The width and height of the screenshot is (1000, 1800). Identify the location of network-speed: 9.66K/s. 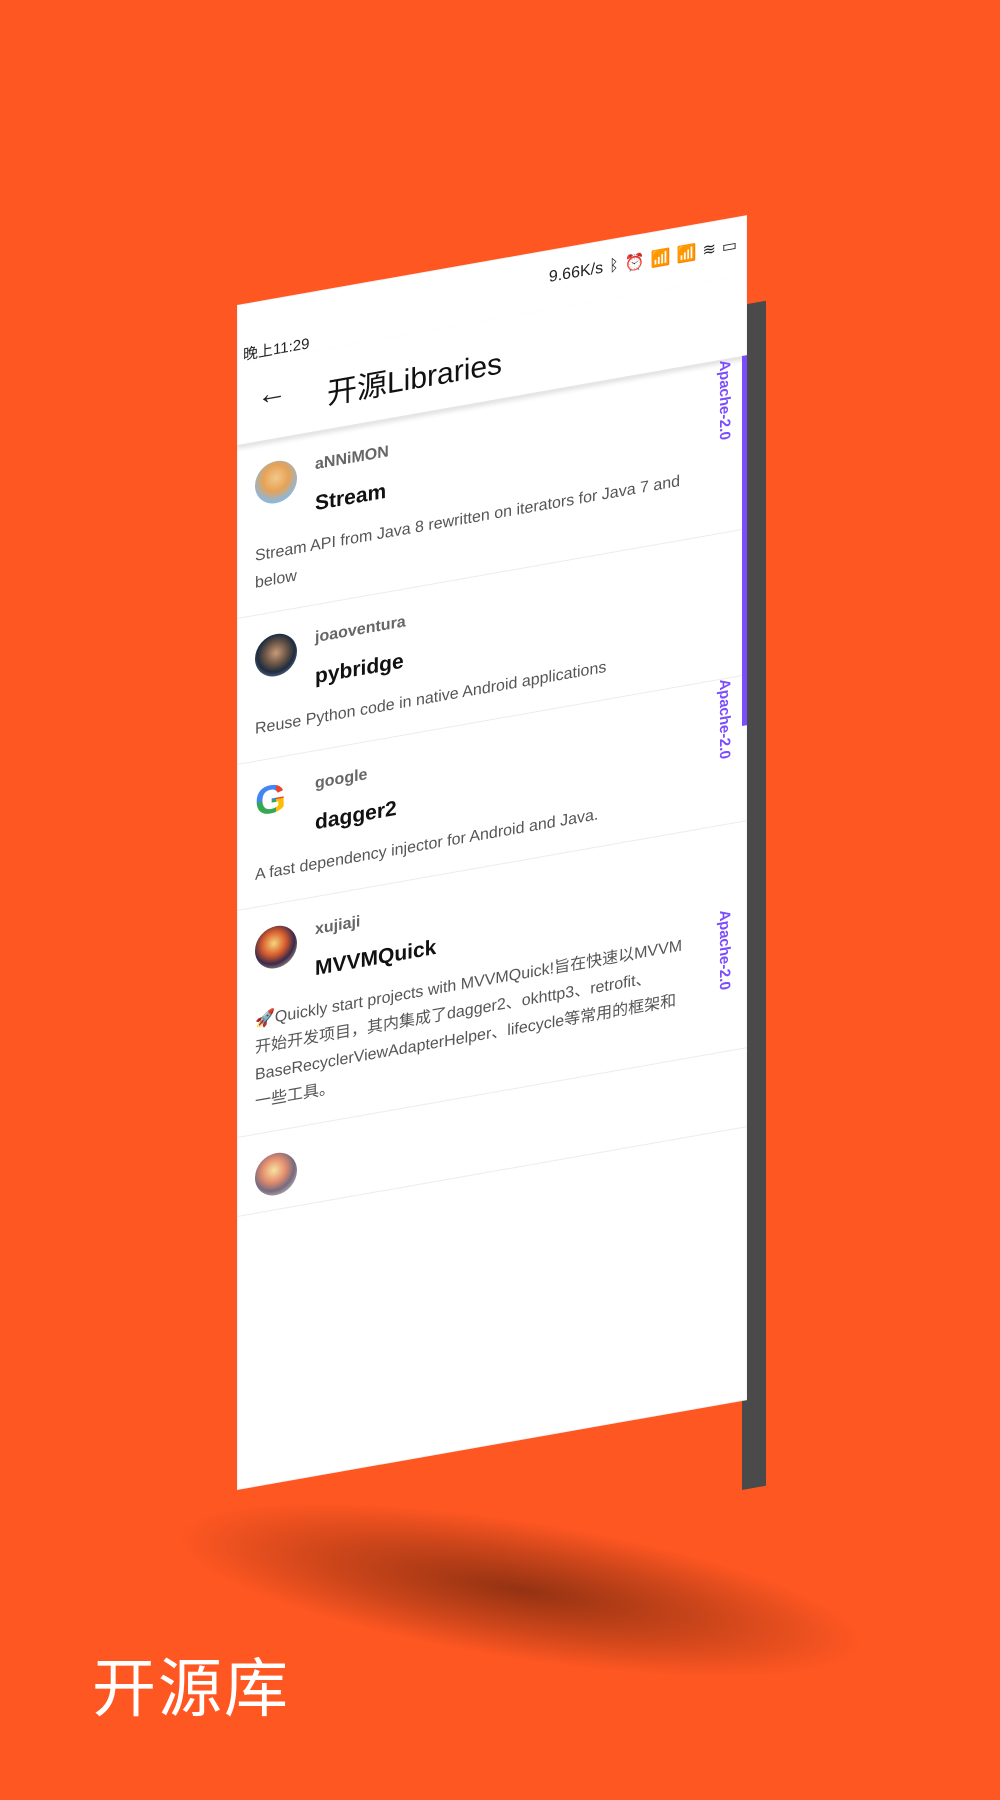
(576, 273).